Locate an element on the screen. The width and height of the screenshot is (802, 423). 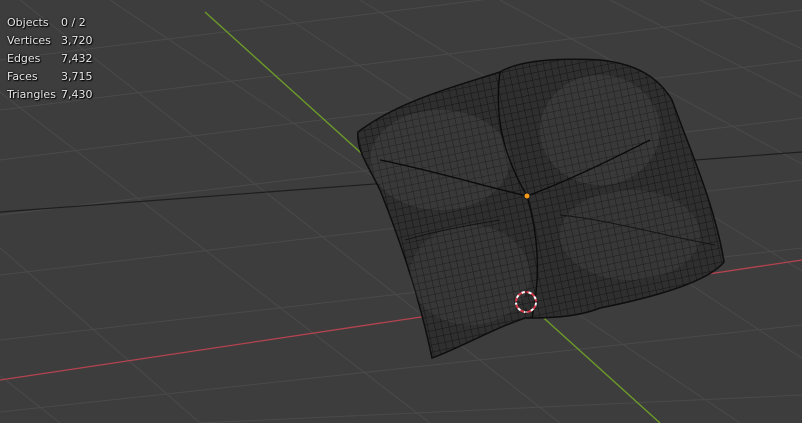
stat-row-objects: Objects 0 / 2 is located at coordinates (50, 23).